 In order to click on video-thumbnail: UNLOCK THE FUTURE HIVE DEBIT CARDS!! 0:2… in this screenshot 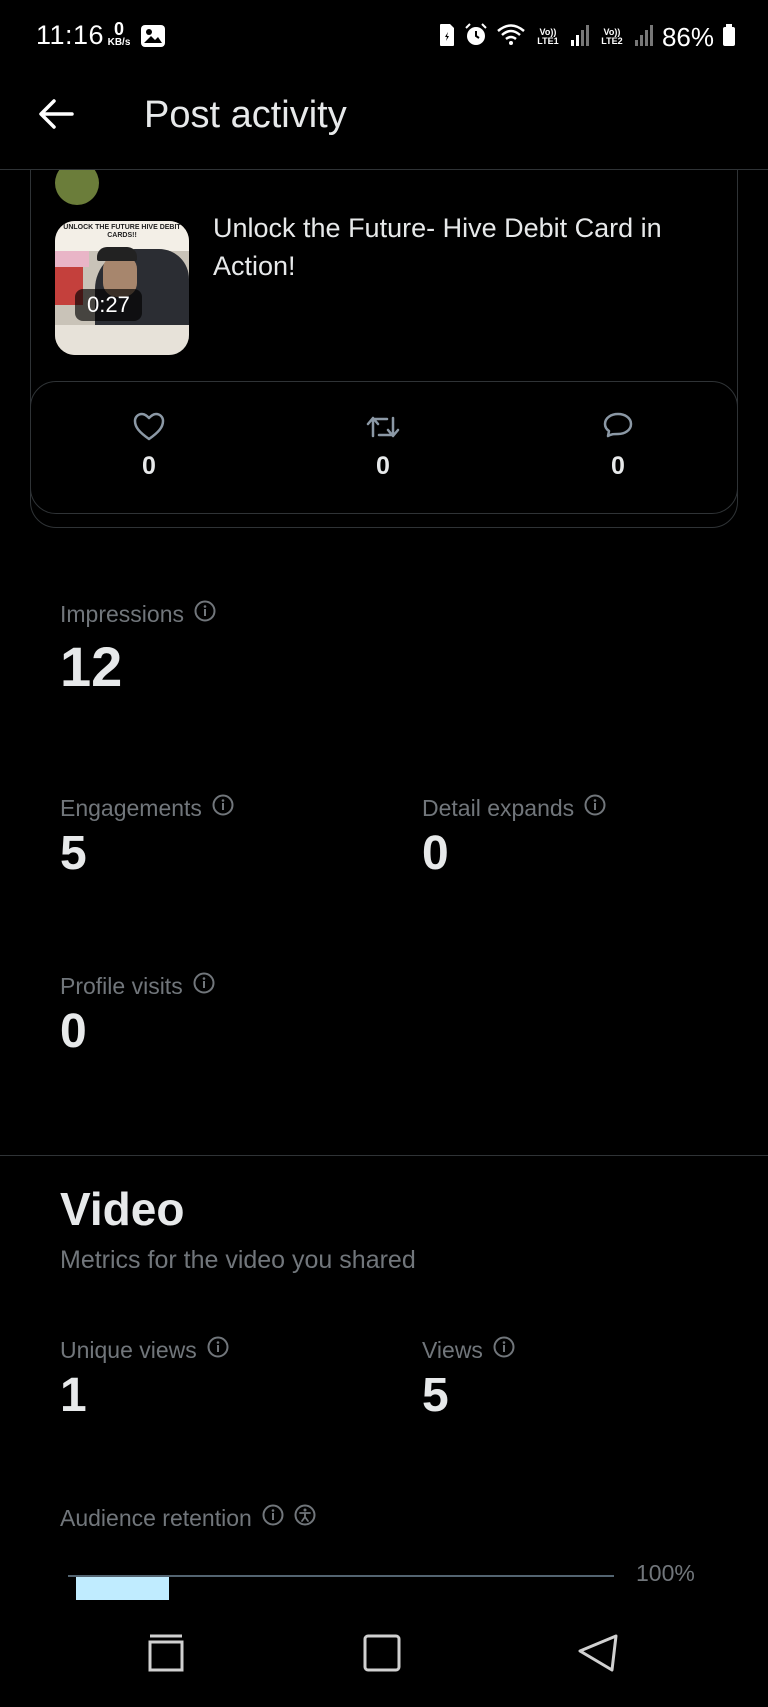, I will do `click(122, 288)`.